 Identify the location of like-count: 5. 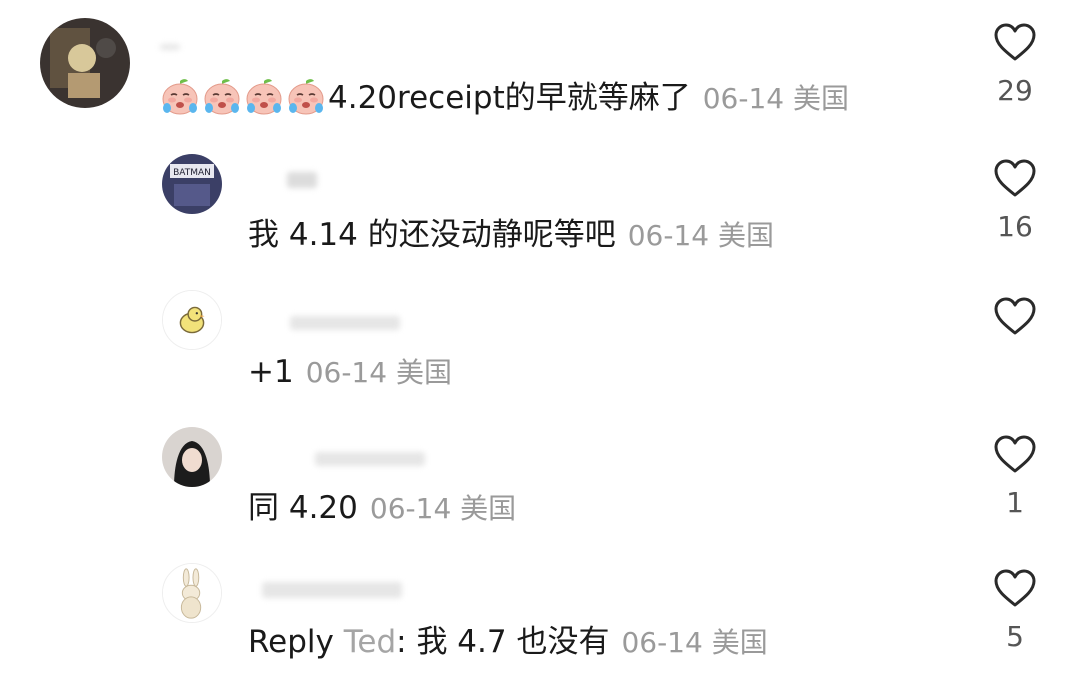
(1015, 636).